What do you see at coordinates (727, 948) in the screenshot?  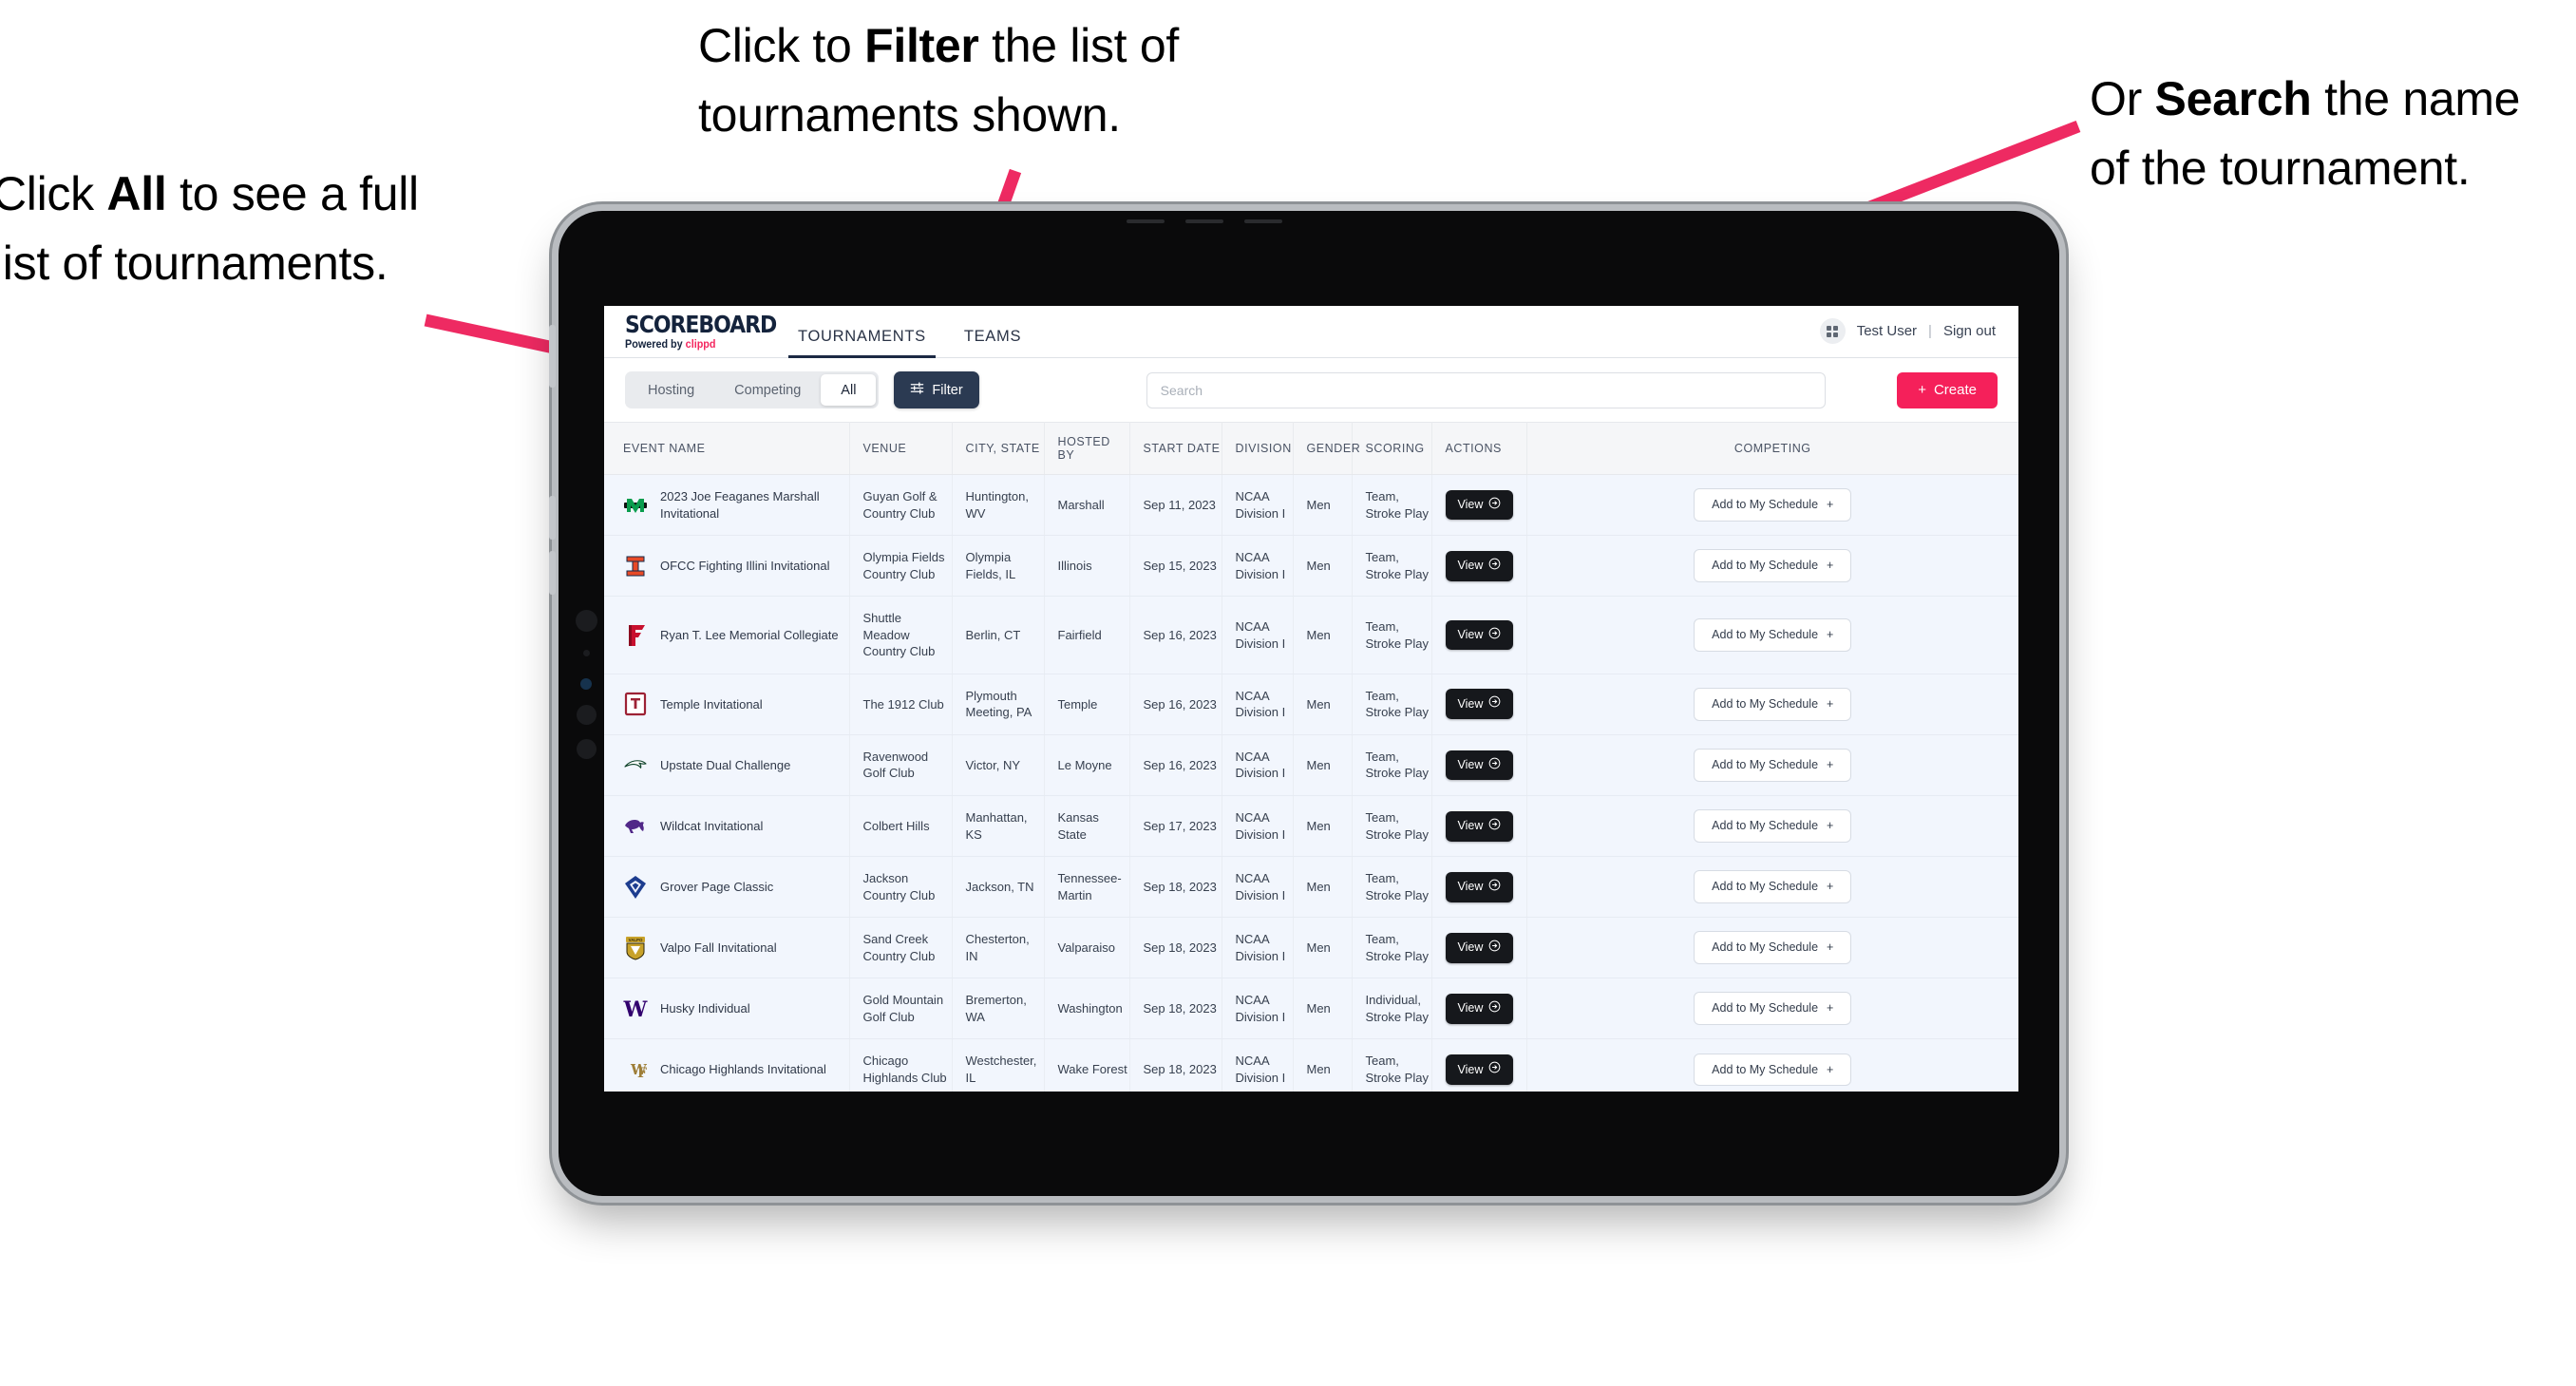 I see `cell-event-name: VALPO Valpo Fall Invitational` at bounding box center [727, 948].